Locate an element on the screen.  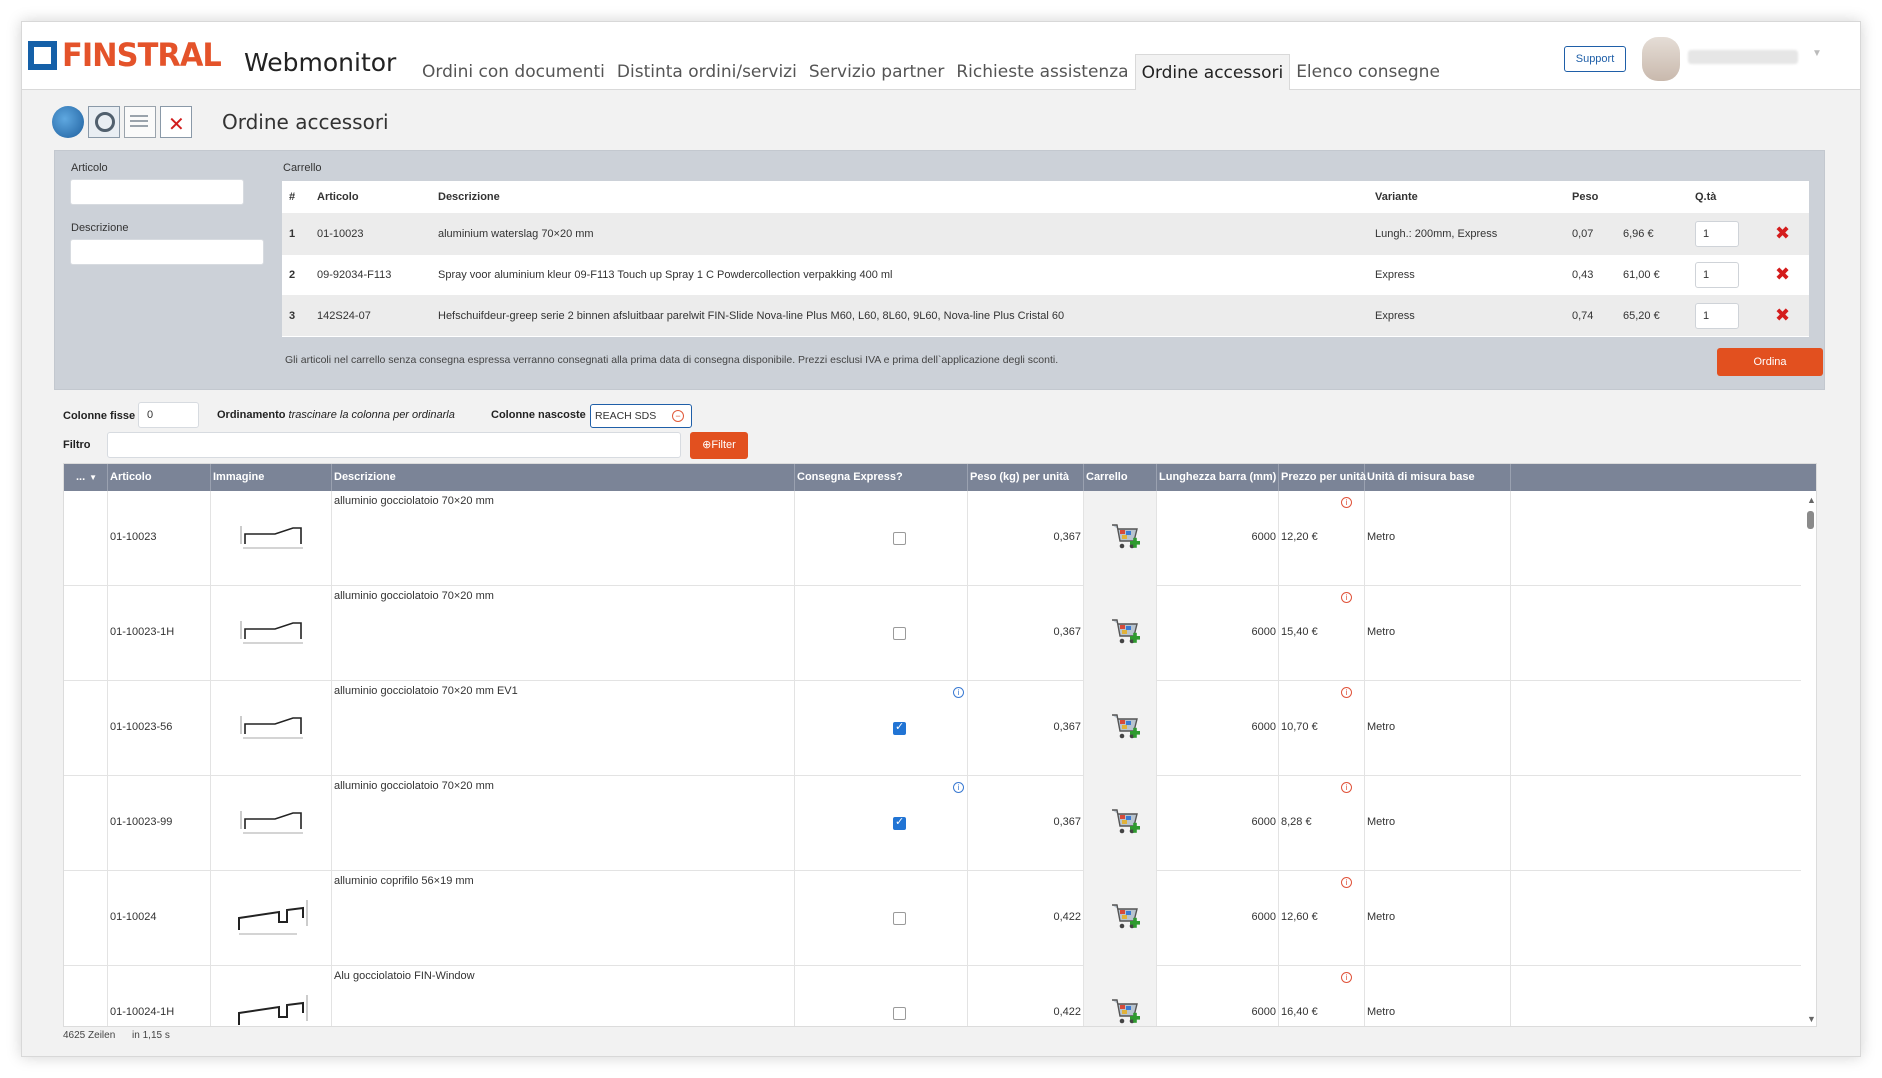
profile-drawing-icon is located at coordinates (270, 635).